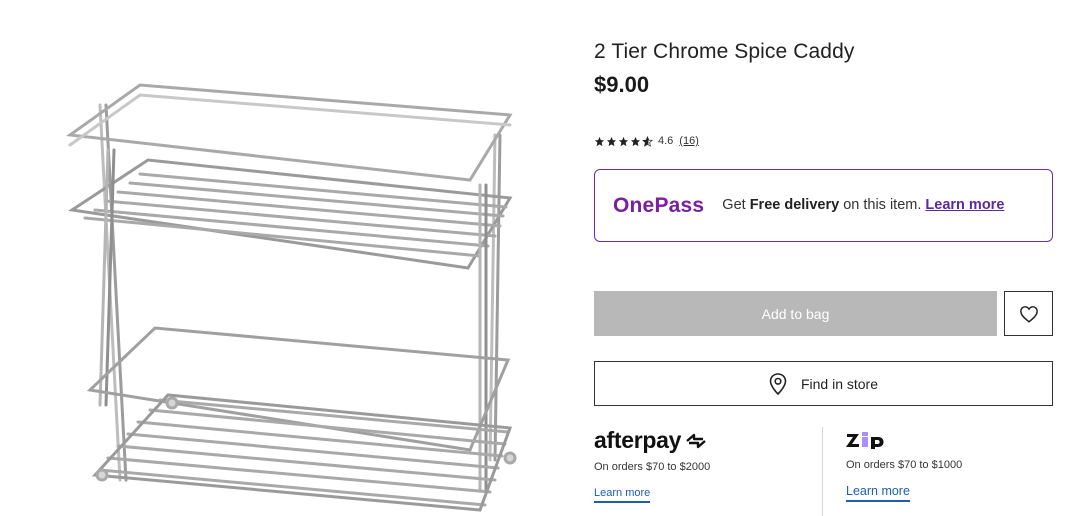 The height and width of the screenshot is (516, 1080). I want to click on product-title: 2 Tier Chrome Spice Caddy, so click(724, 51).